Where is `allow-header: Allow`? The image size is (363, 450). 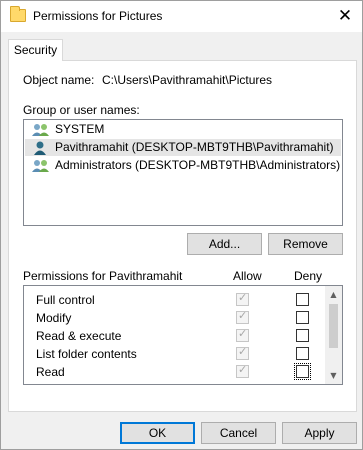 allow-header: Allow is located at coordinates (247, 276).